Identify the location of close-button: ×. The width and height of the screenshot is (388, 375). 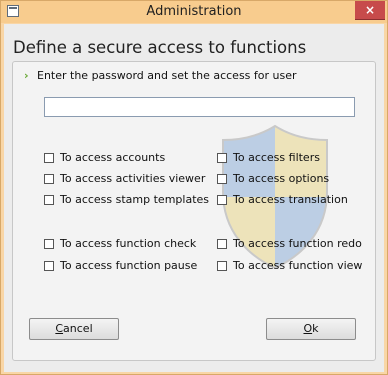
(370, 10).